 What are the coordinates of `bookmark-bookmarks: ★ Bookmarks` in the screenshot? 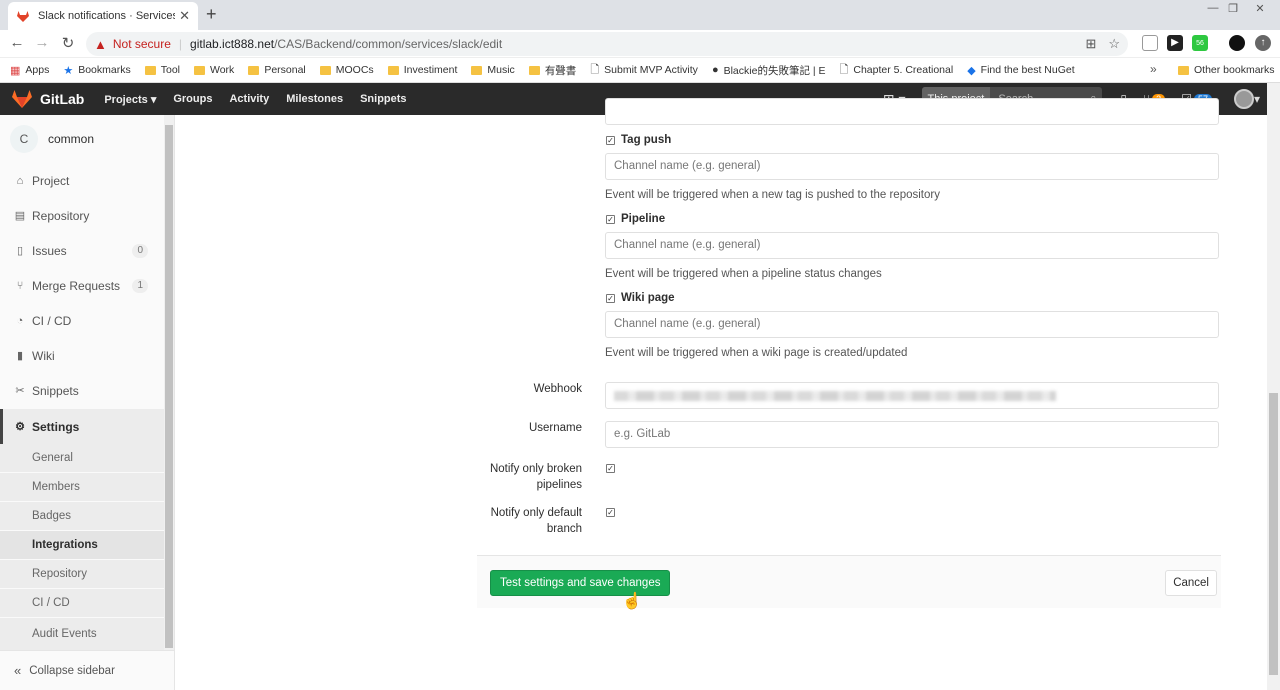 It's located at (96, 70).